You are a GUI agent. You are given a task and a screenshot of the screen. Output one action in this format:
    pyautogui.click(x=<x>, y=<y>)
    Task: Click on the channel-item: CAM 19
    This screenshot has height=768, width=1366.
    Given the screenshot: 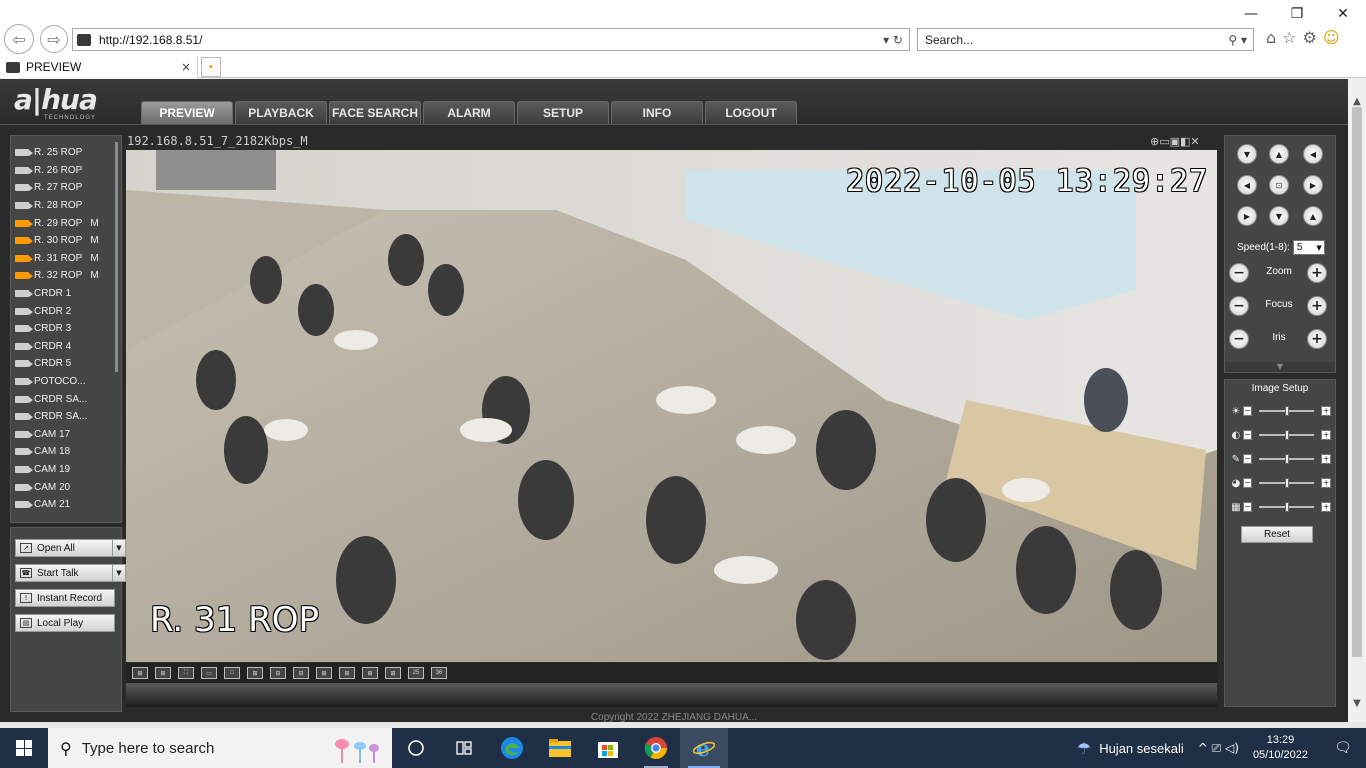 What is the action you would take?
    pyautogui.click(x=66, y=470)
    